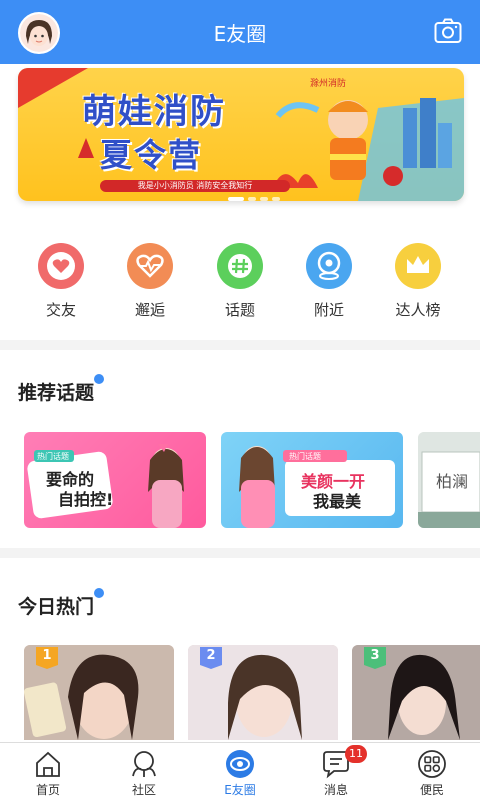 This screenshot has width=480, height=800. What do you see at coordinates (356, 754) in the screenshot?
I see `unread-badge: 11` at bounding box center [356, 754].